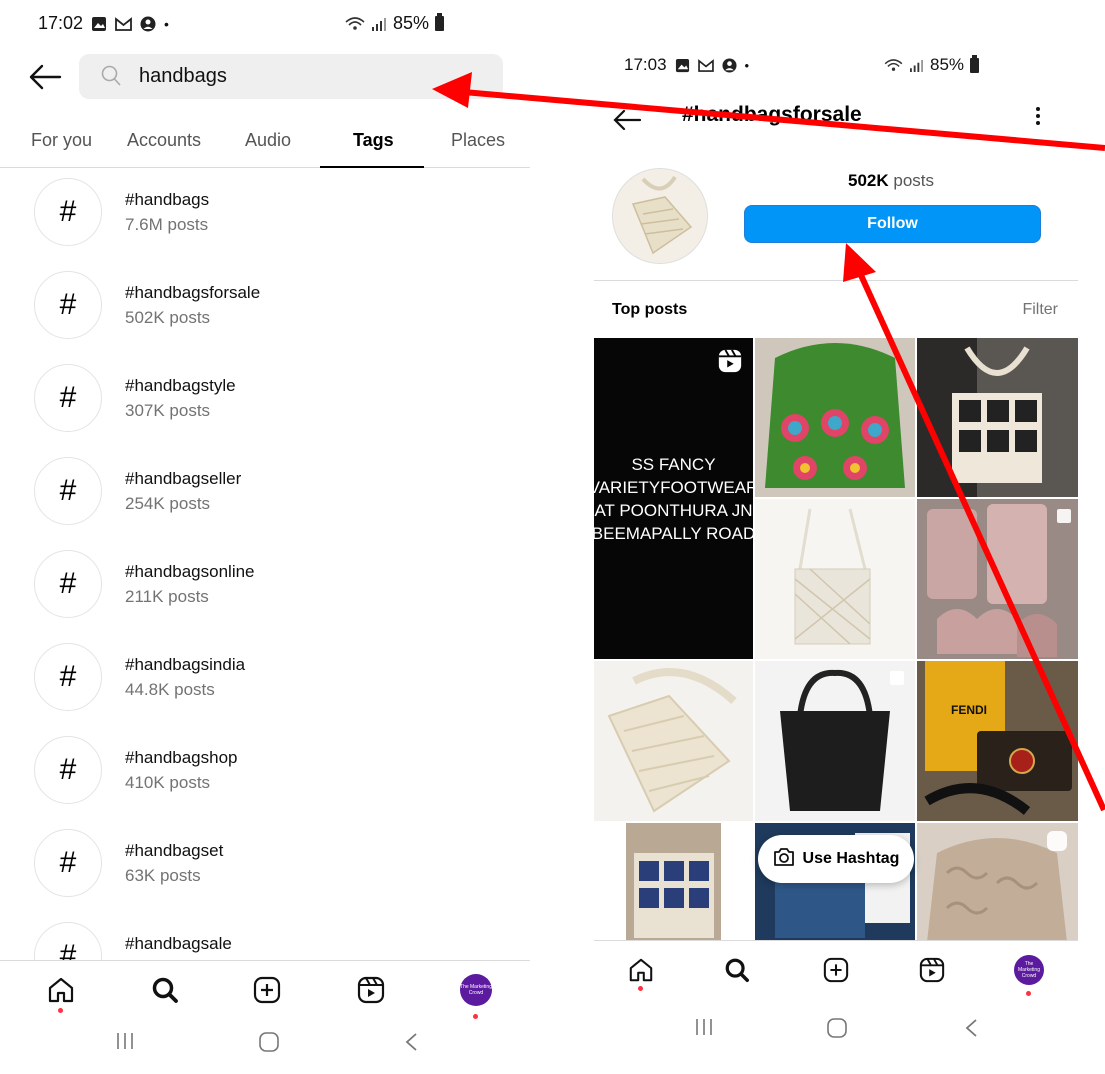 This screenshot has width=1105, height=1074. What do you see at coordinates (997, 882) in the screenshot?
I see `post-knit-bag-reel` at bounding box center [997, 882].